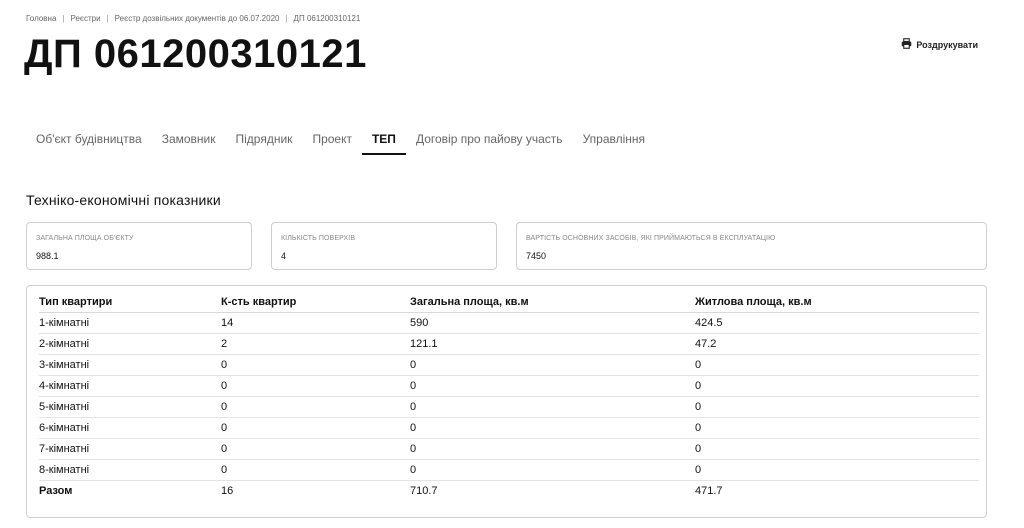 Image resolution: width=1024 pixels, height=528 pixels. Describe the element at coordinates (709, 491) in the screenshot. I see `total-living-area: 471.7` at that location.